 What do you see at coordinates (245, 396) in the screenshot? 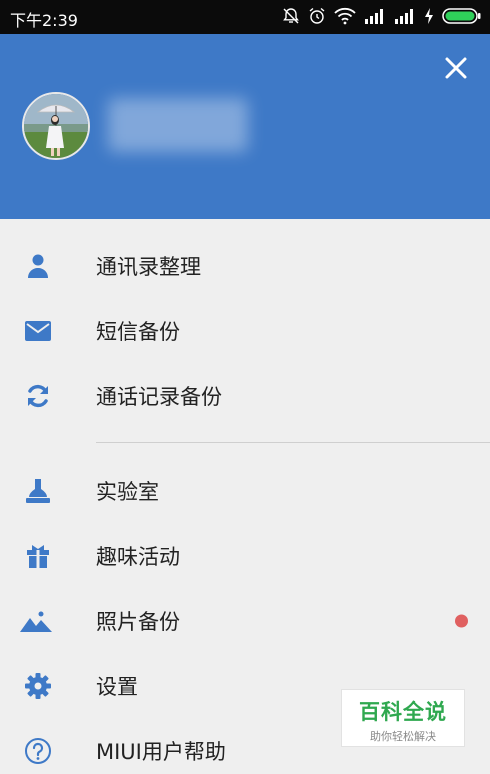
I see `menu-item-call-log-backup: 通话记录备份` at bounding box center [245, 396].